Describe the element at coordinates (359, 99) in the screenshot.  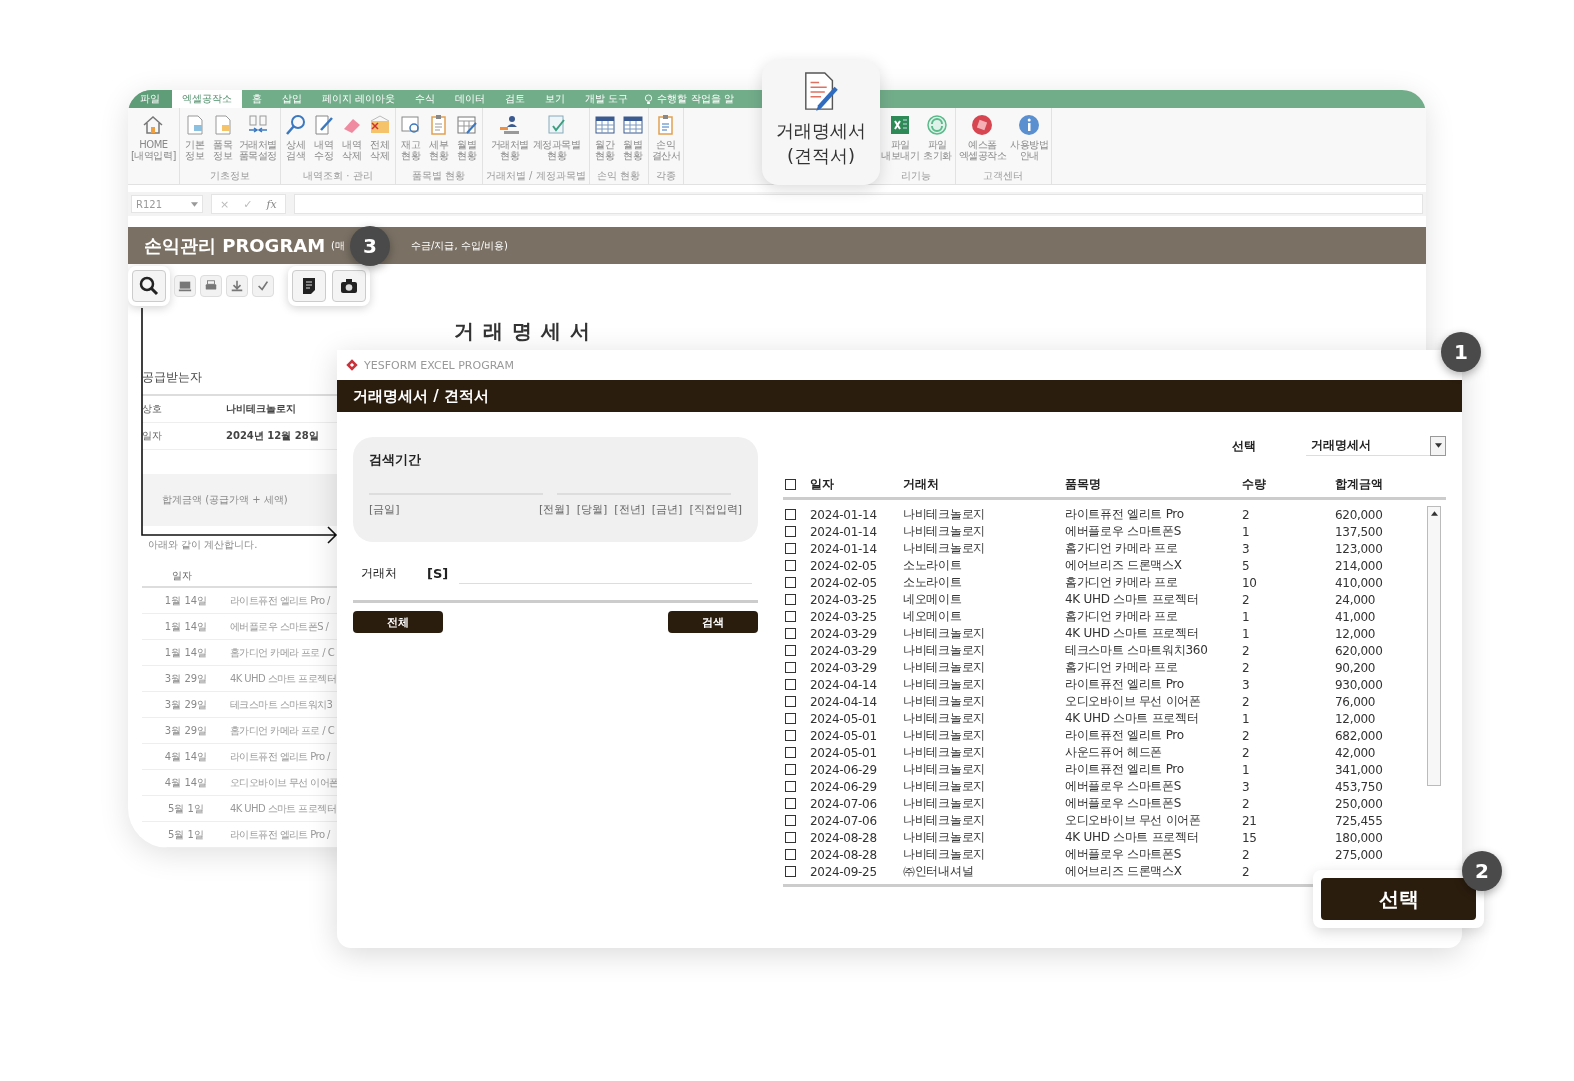
I see `ribbon-tab: 페이지 레이아웃` at that location.